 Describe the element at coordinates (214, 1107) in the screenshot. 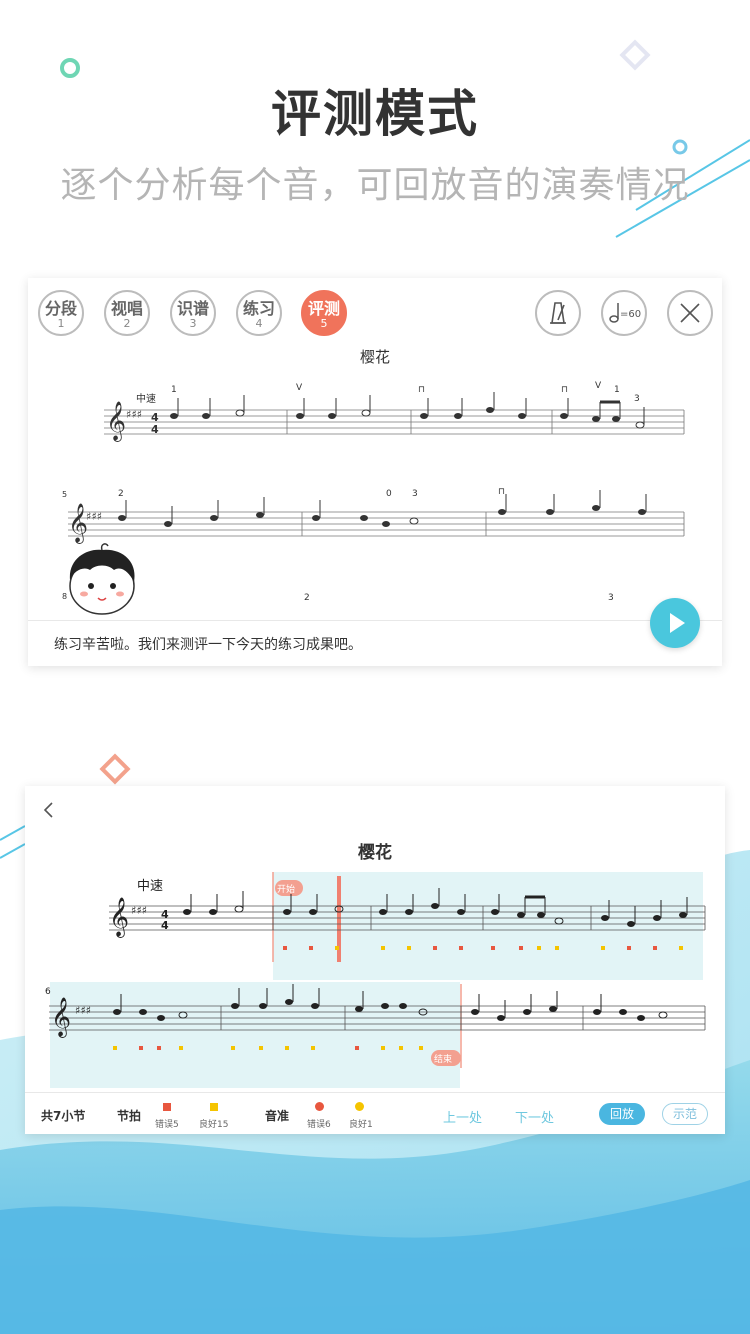

I see `rhythm-good-marker` at that location.